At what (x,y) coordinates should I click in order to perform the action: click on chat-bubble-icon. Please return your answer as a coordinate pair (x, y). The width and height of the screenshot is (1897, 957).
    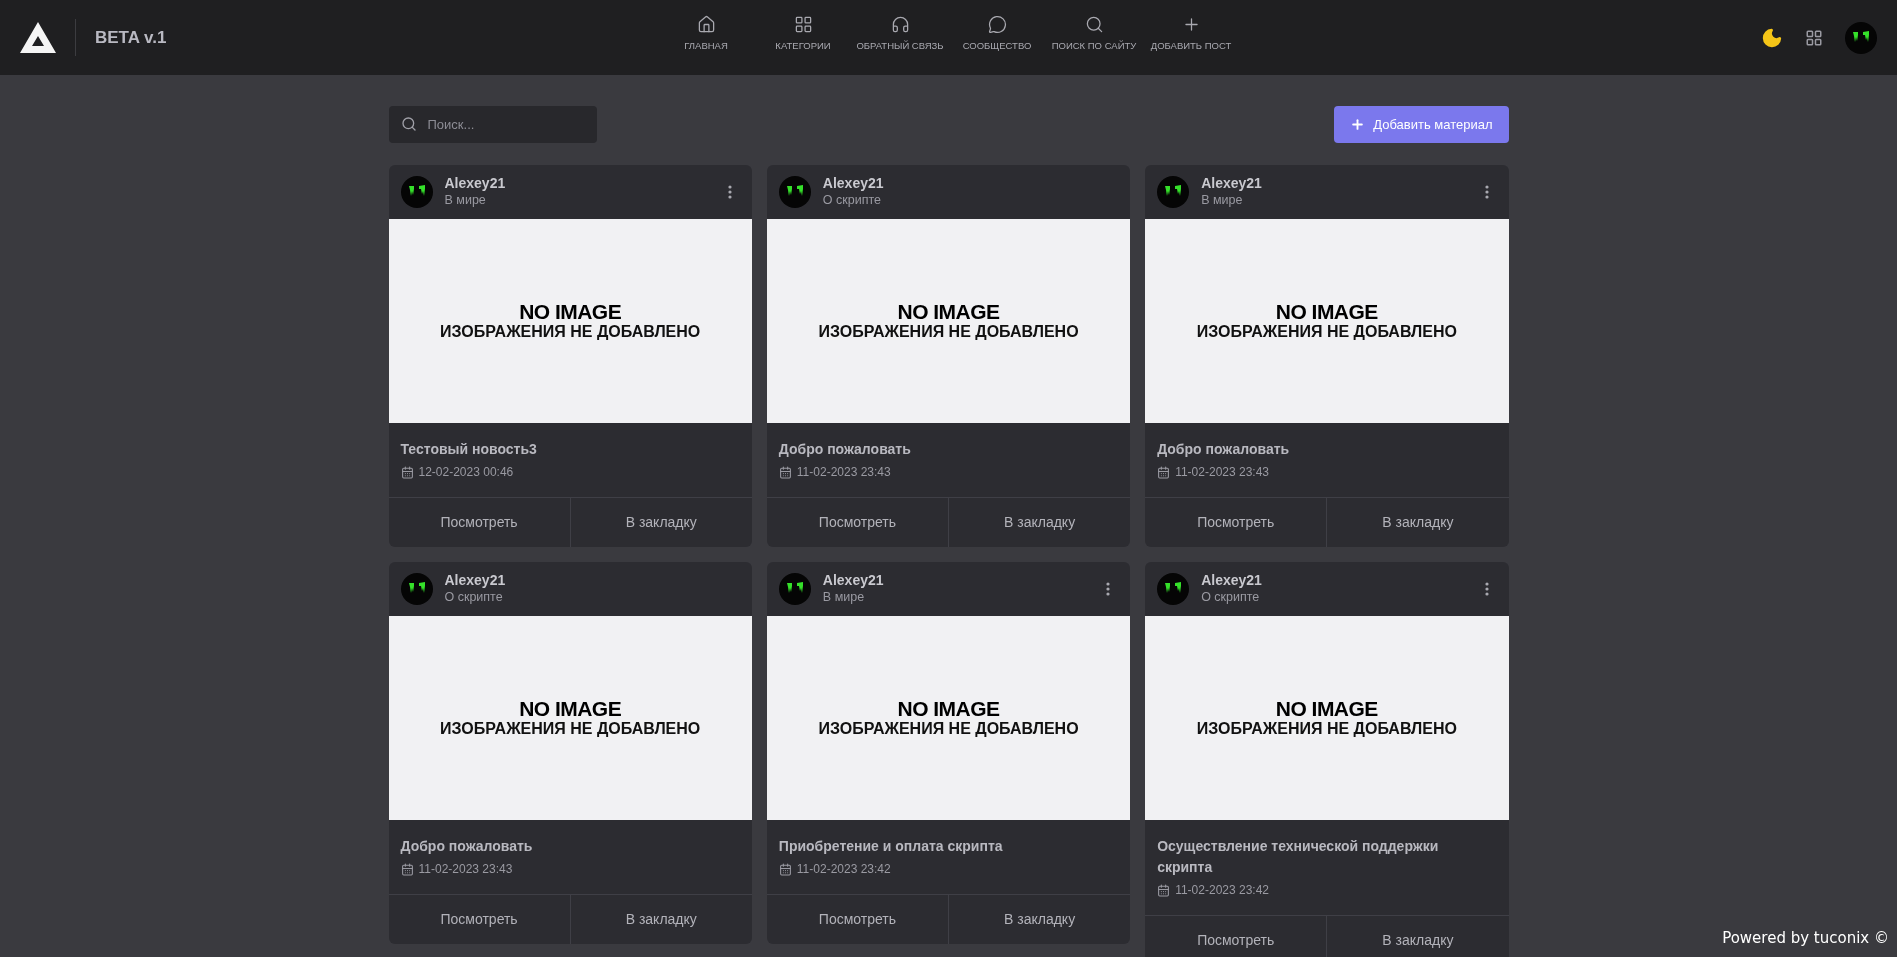
    Looking at the image, I should click on (997, 24).